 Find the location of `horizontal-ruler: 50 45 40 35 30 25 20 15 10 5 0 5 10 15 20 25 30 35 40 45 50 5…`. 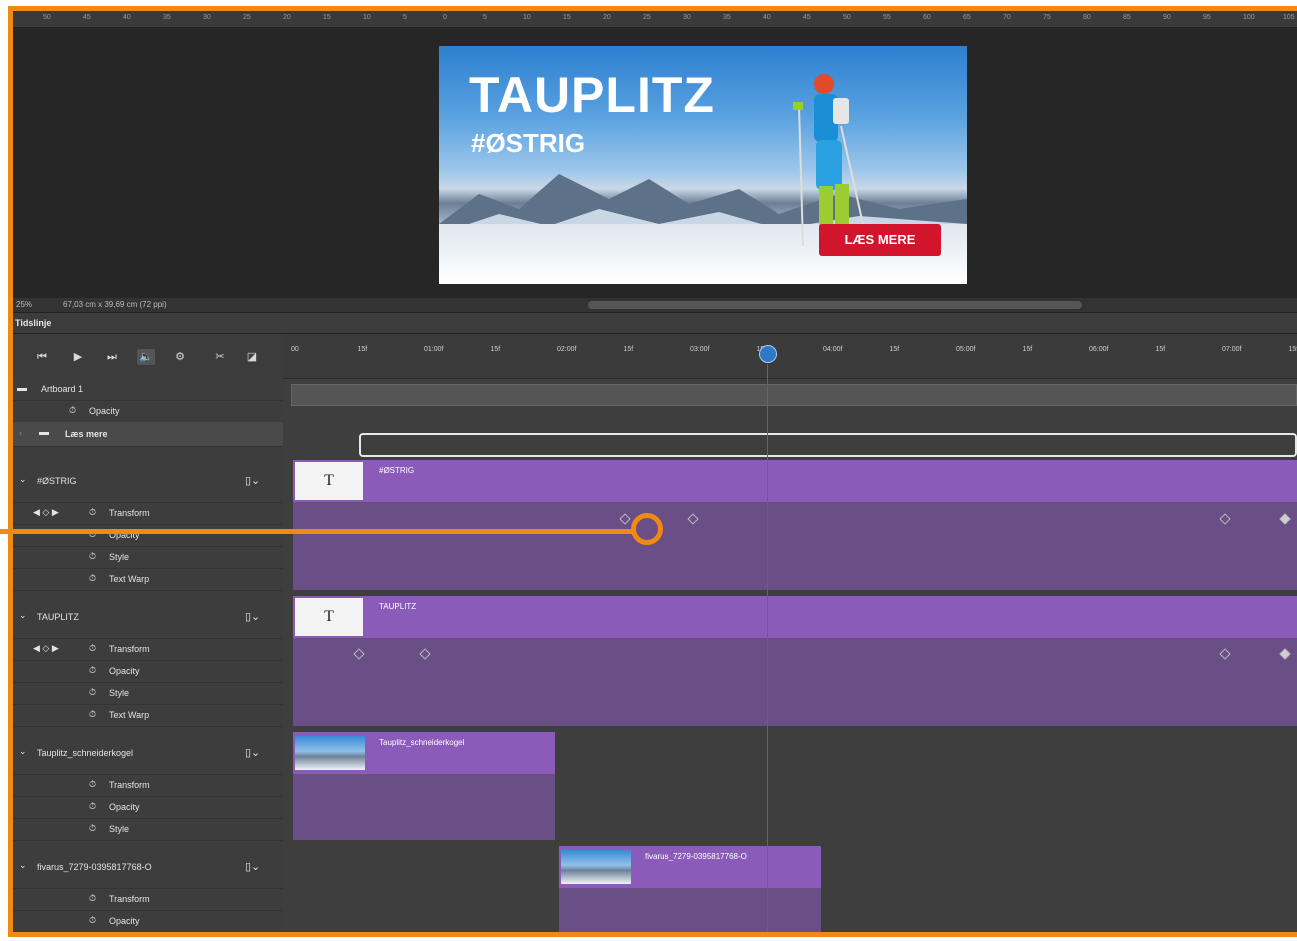

horizontal-ruler: 50 45 40 35 30 25 20 15 10 5 0 5 10 15 20 25 30 35 40 45 50 5… is located at coordinates (655, 19).